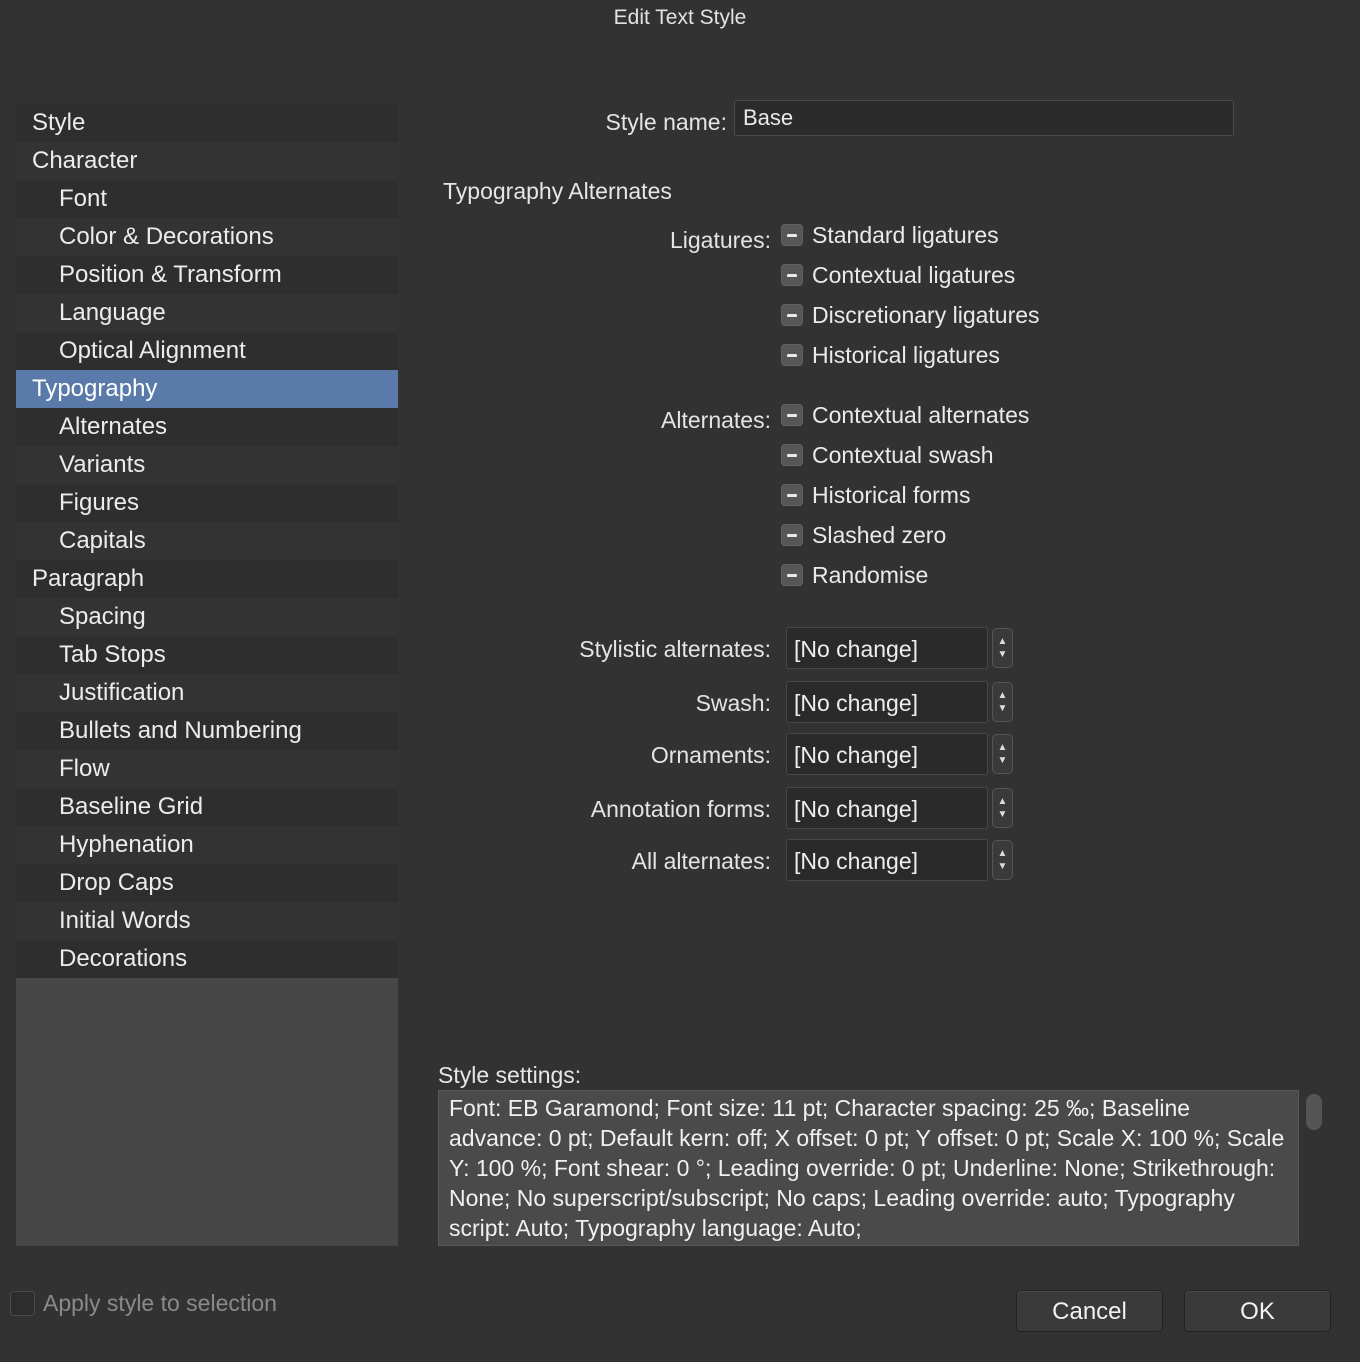 The width and height of the screenshot is (1360, 1362). I want to click on randomise-row: Randomise, so click(854, 575).